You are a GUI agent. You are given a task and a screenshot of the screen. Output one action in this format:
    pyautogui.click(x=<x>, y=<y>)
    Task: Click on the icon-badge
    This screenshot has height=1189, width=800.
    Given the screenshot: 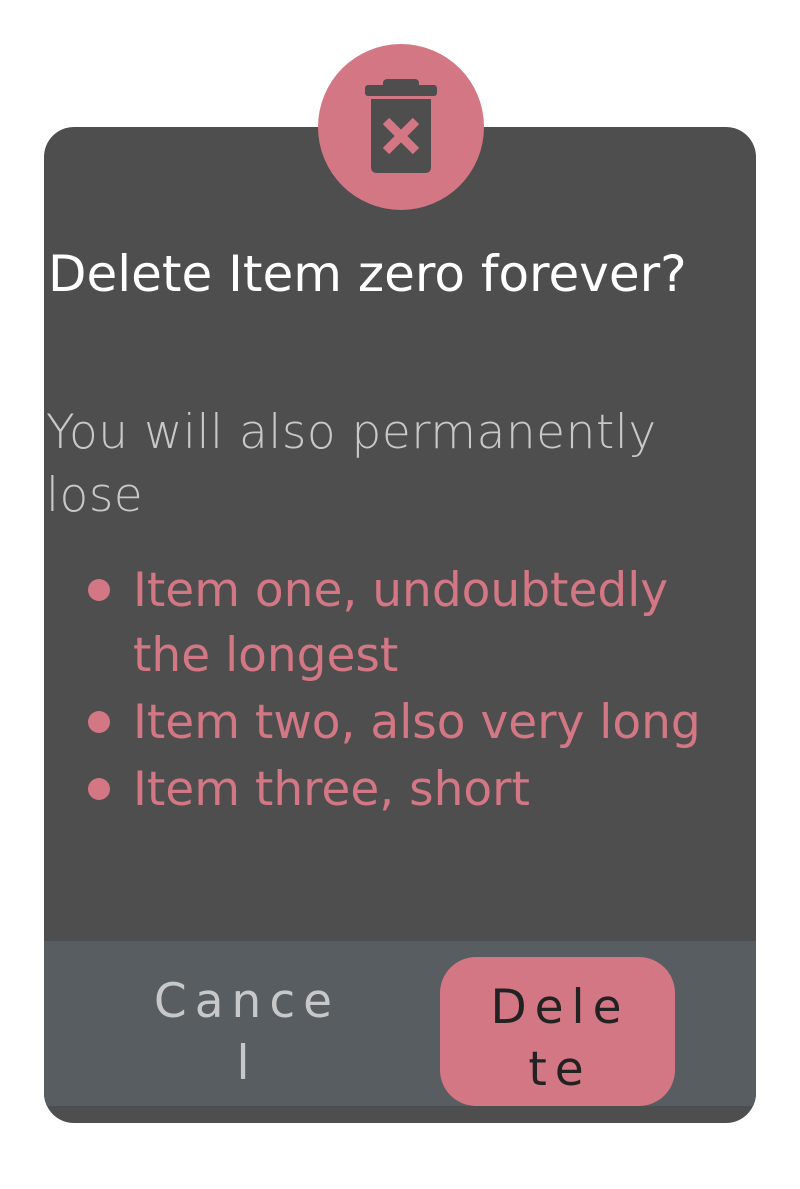 What is the action you would take?
    pyautogui.click(x=401, y=127)
    